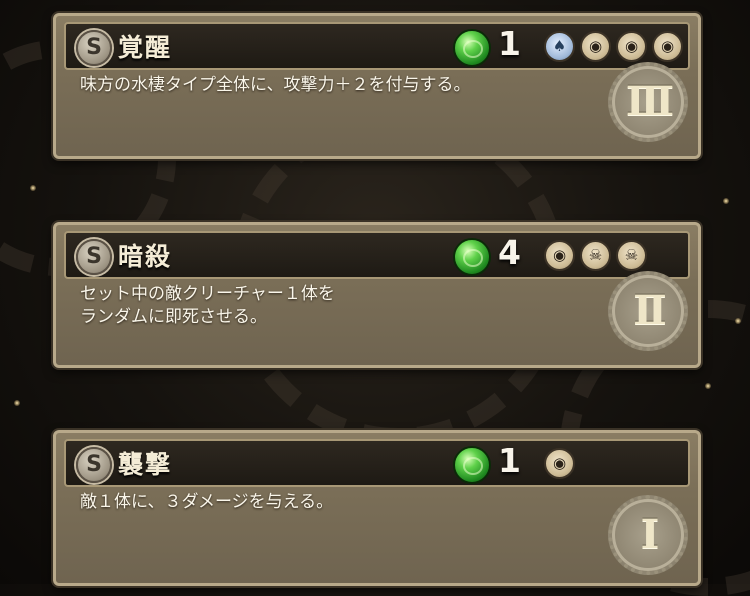 This screenshot has height=596, width=750. Describe the element at coordinates (648, 311) in the screenshot. I see `skill-level-emblem: II` at that location.